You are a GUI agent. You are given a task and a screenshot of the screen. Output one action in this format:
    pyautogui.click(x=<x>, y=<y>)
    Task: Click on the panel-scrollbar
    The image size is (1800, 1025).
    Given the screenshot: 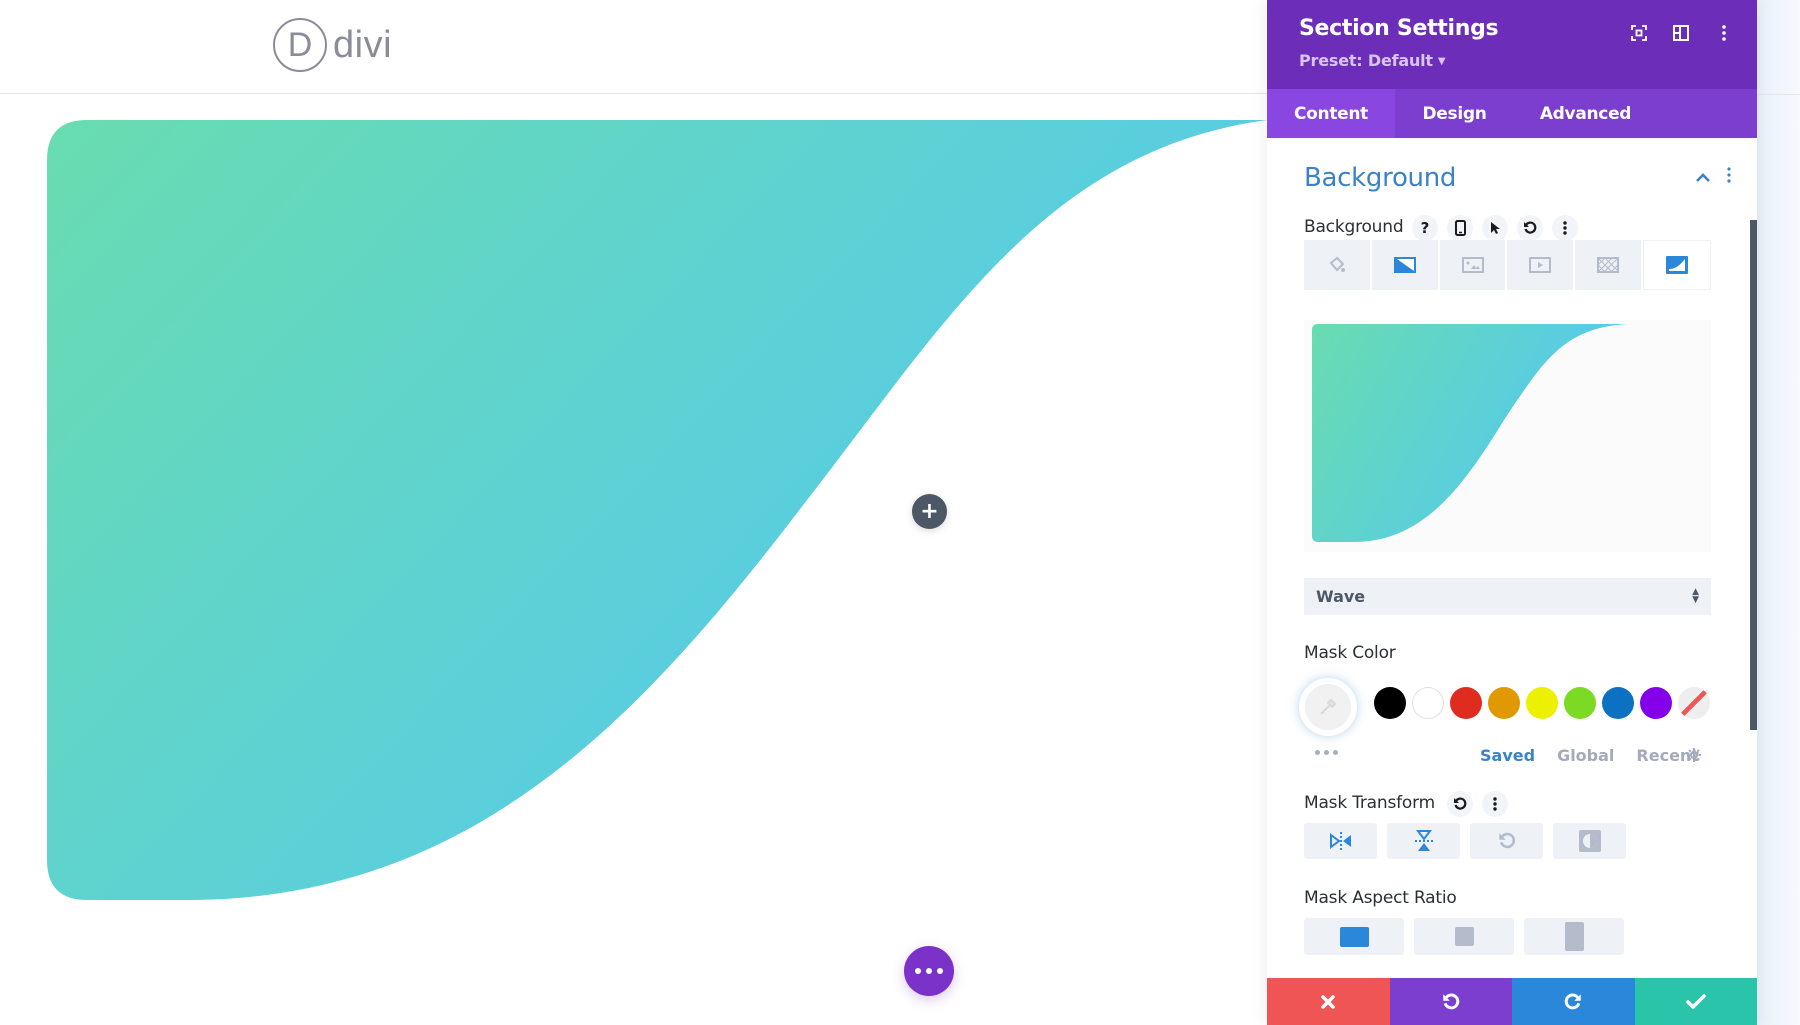 What is the action you would take?
    pyautogui.click(x=1753, y=475)
    